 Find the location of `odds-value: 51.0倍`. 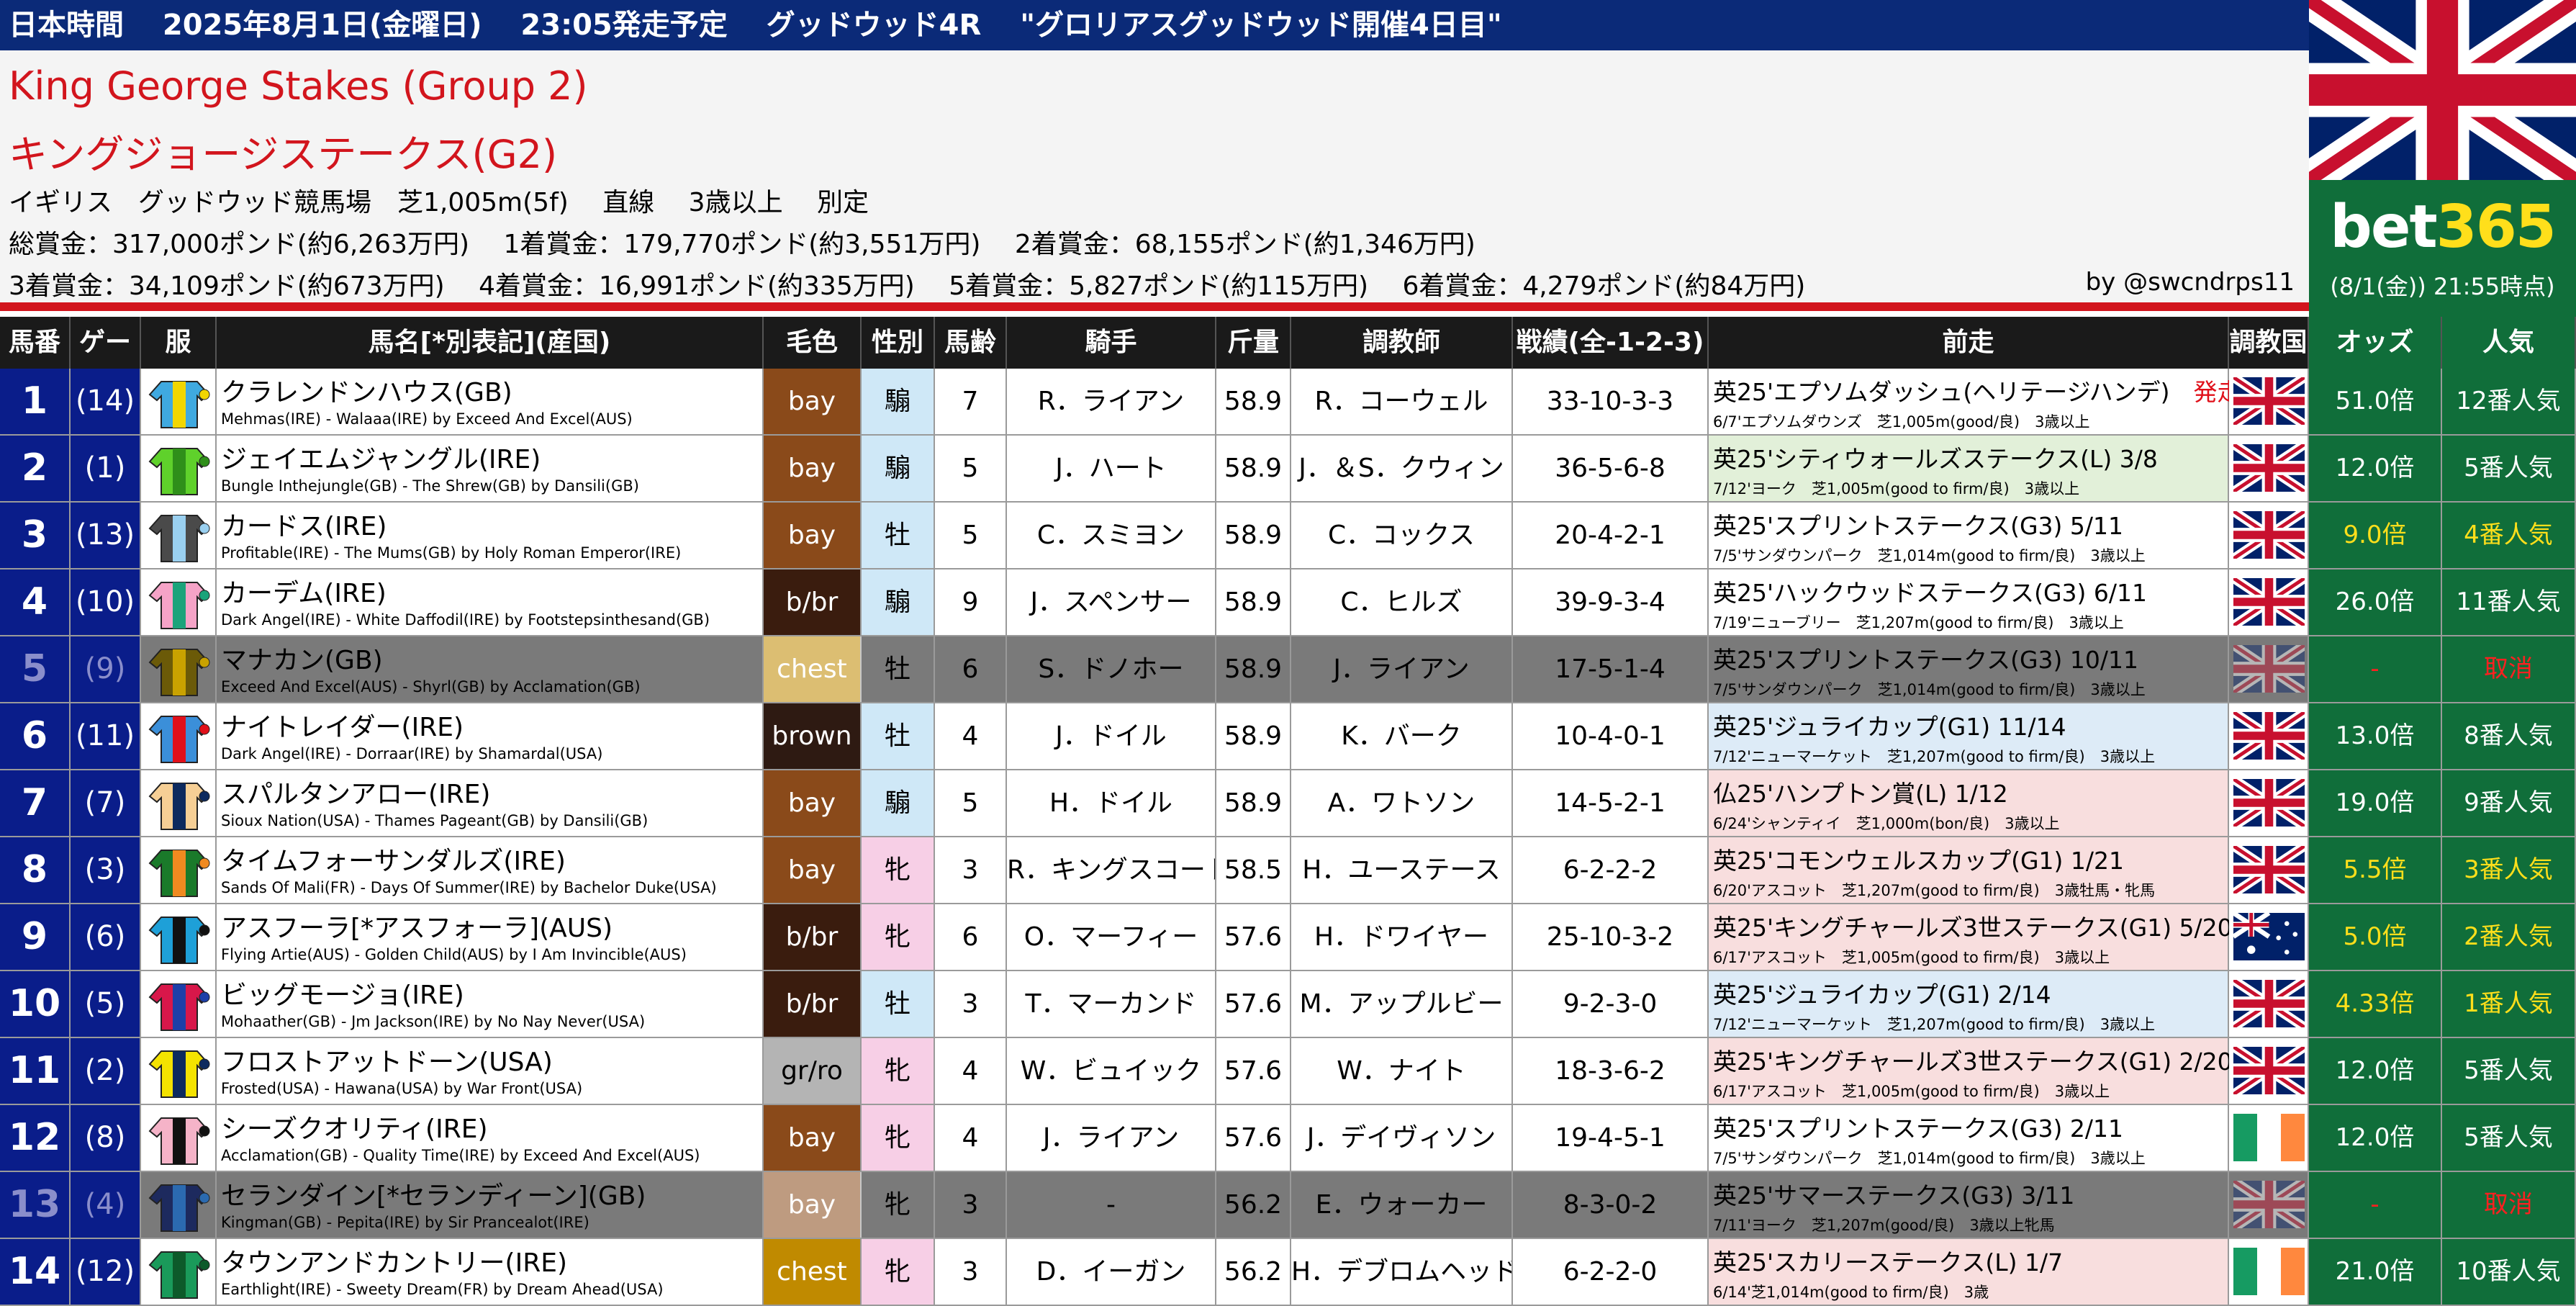

odds-value: 51.0倍 is located at coordinates (2375, 401).